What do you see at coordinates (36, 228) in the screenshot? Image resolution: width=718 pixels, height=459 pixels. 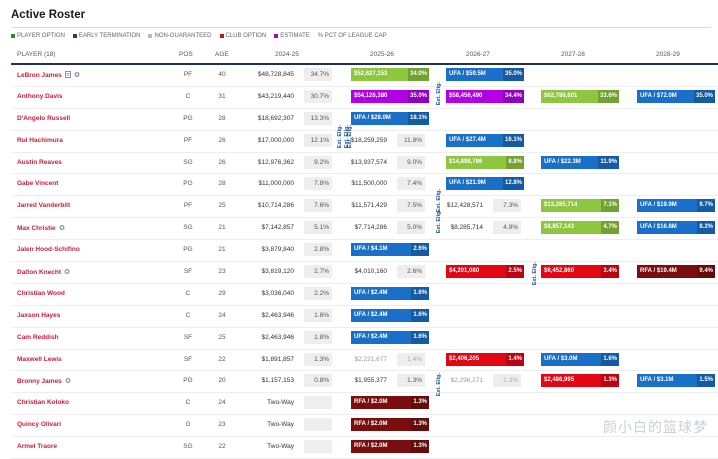 I see `player-name: Max Christie` at bounding box center [36, 228].